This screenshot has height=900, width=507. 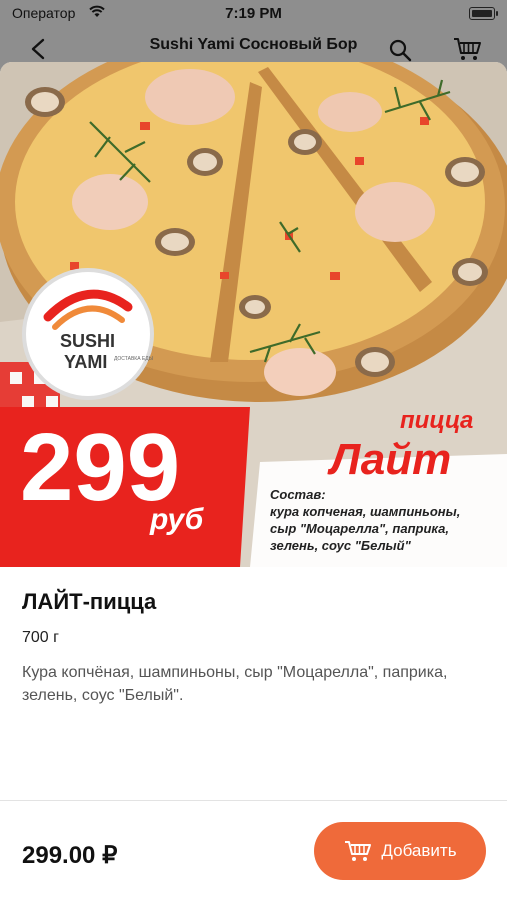 What do you see at coordinates (359, 528) in the screenshot?
I see `banner-composition-line: сыр "Моцарелла", паприка,` at bounding box center [359, 528].